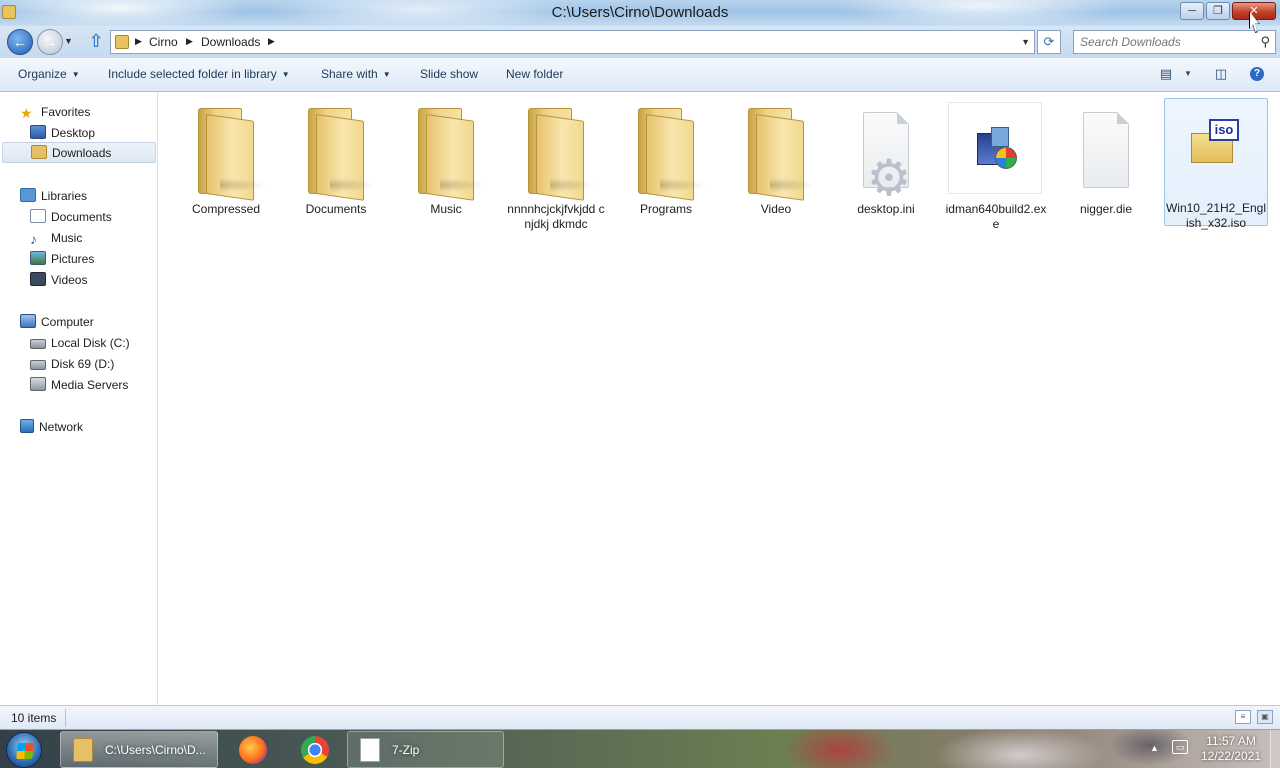 This screenshot has width=1280, height=768. Describe the element at coordinates (230, 42) in the screenshot. I see `breadcrumb-downloads: Downloads` at that location.